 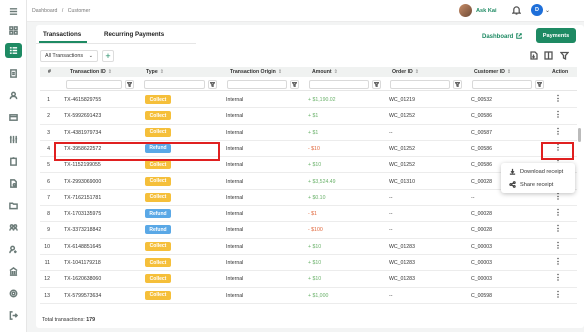 I want to click on avatar, so click(x=465, y=10).